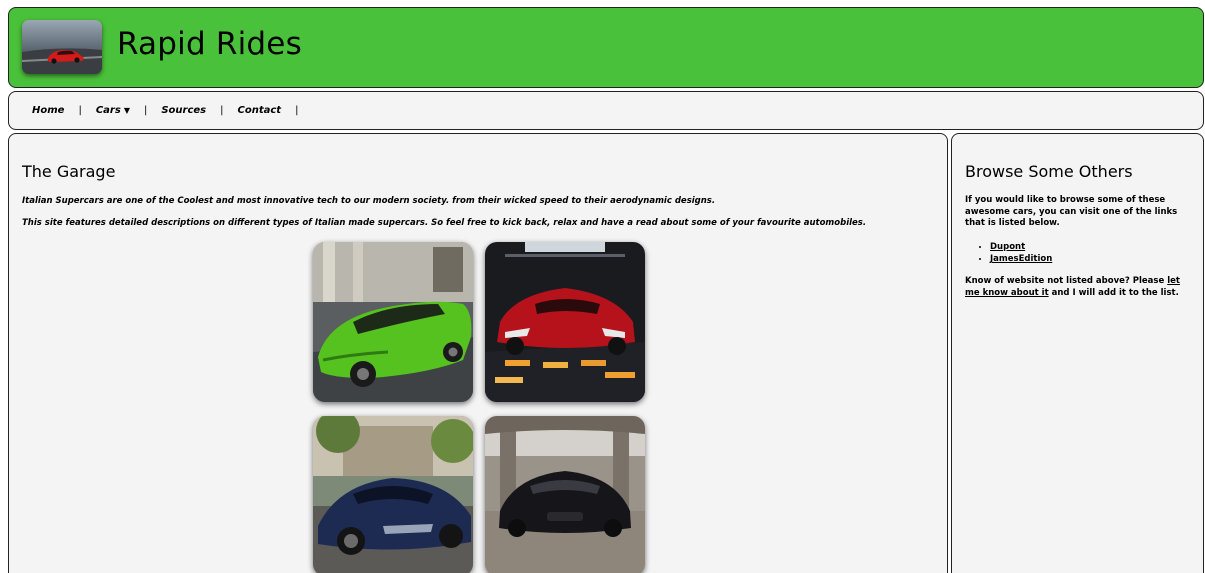 The image size is (1205, 573). I want to click on page-title: The Garage, so click(69, 171).